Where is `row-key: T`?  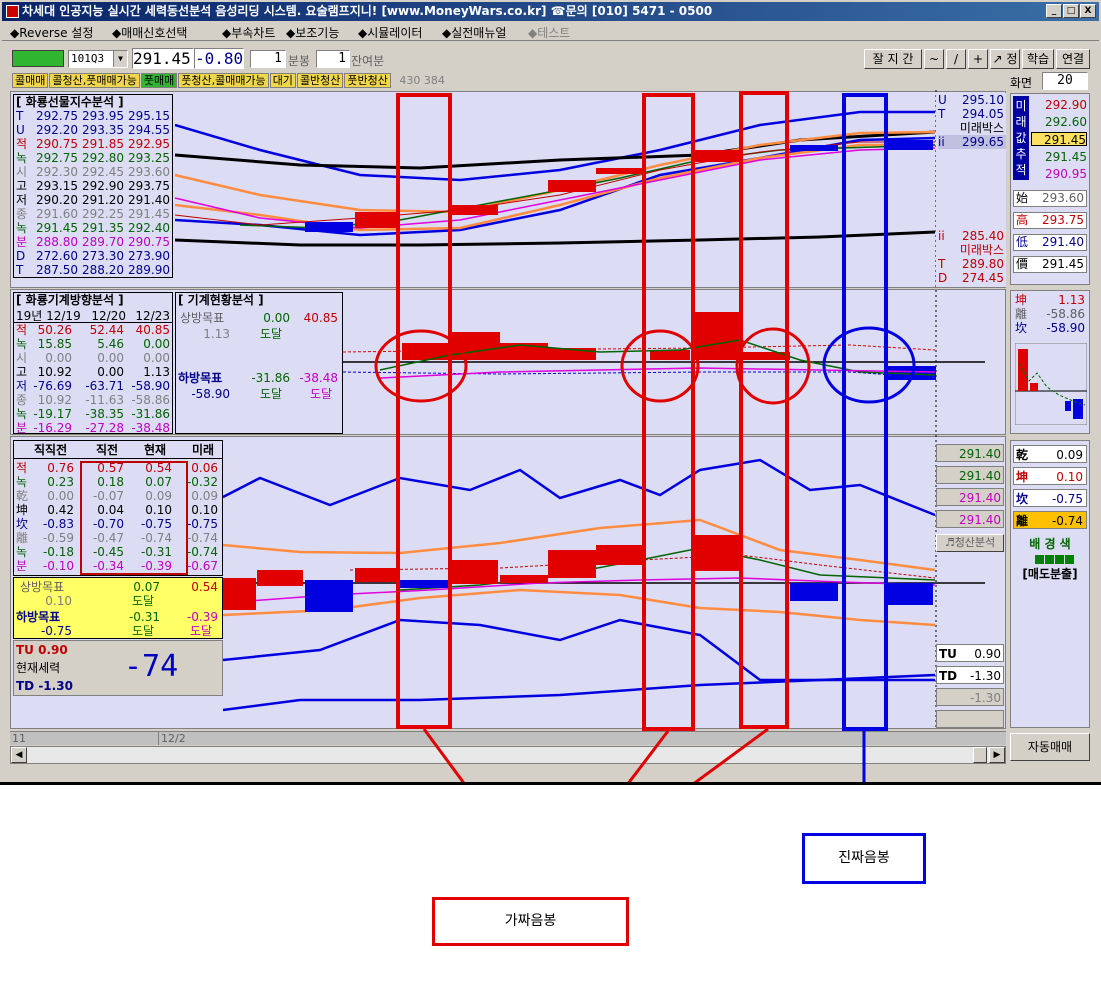
row-key: T is located at coordinates (20, 270).